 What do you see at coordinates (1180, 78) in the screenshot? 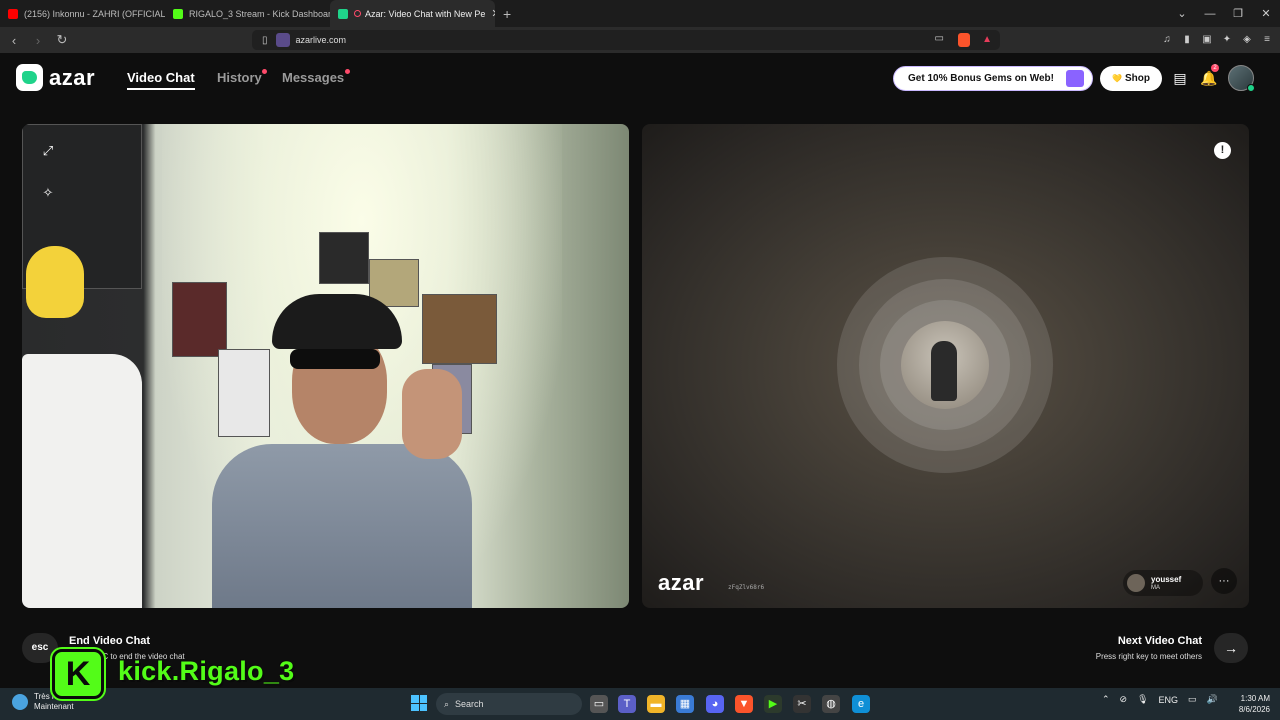
I see `inbox-icon: ▤` at bounding box center [1180, 78].